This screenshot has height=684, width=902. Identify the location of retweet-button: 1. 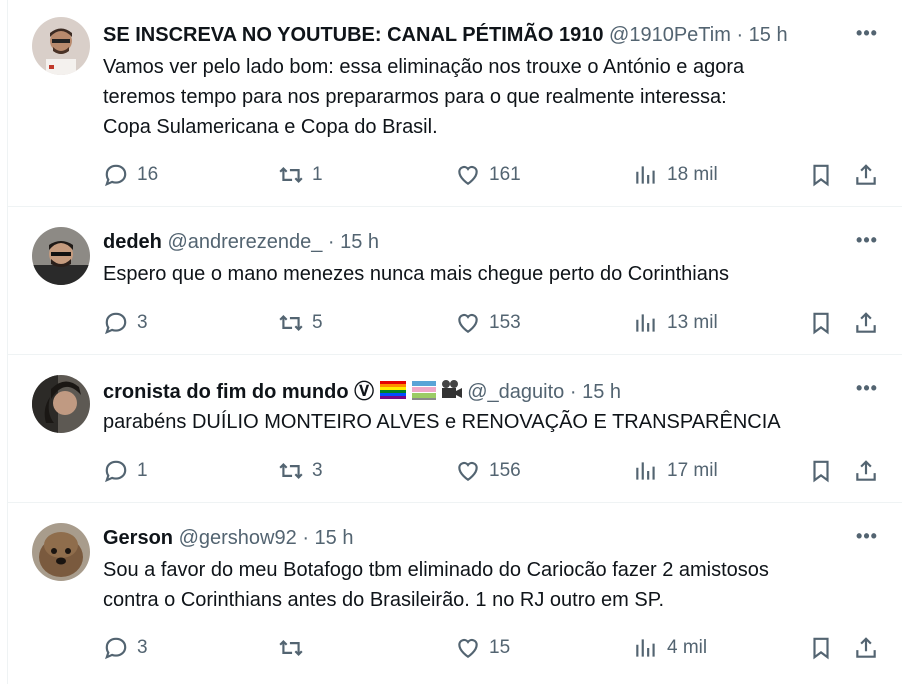
(300, 175).